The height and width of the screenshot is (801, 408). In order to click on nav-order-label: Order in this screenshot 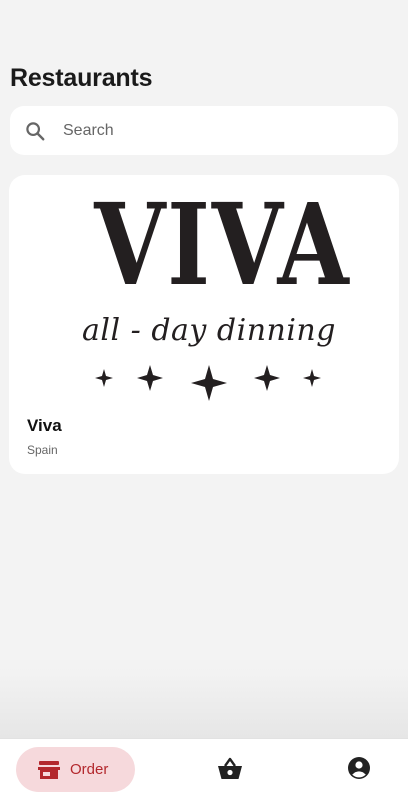, I will do `click(89, 769)`.